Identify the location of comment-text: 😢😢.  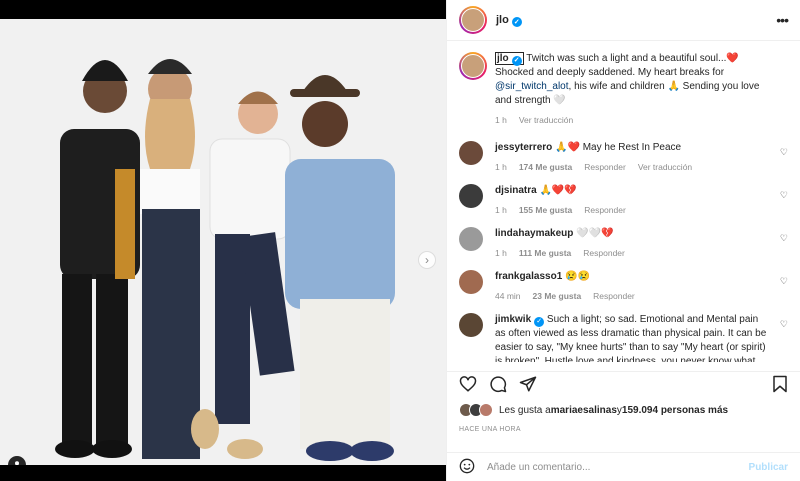
(577, 276).